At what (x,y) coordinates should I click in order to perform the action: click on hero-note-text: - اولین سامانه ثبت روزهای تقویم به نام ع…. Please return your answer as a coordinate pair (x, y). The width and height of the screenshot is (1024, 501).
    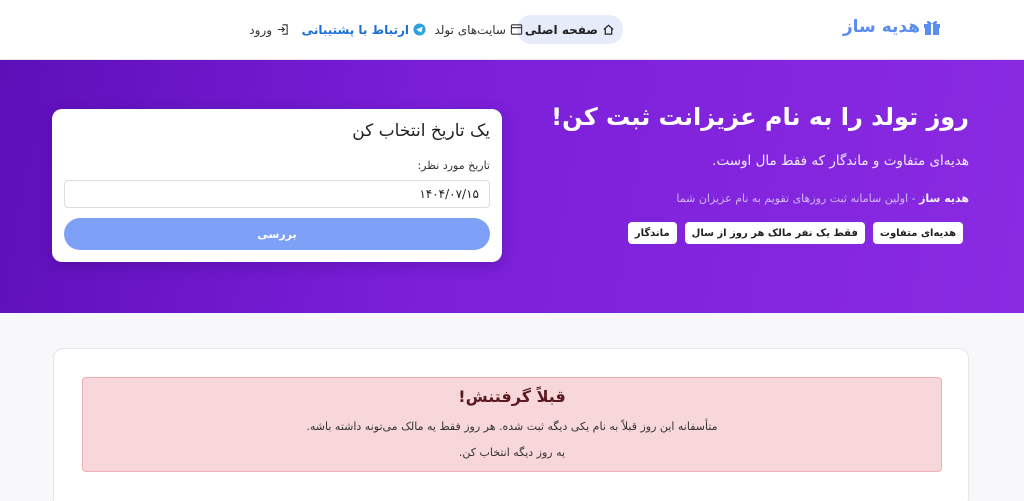
    Looking at the image, I should click on (798, 198).